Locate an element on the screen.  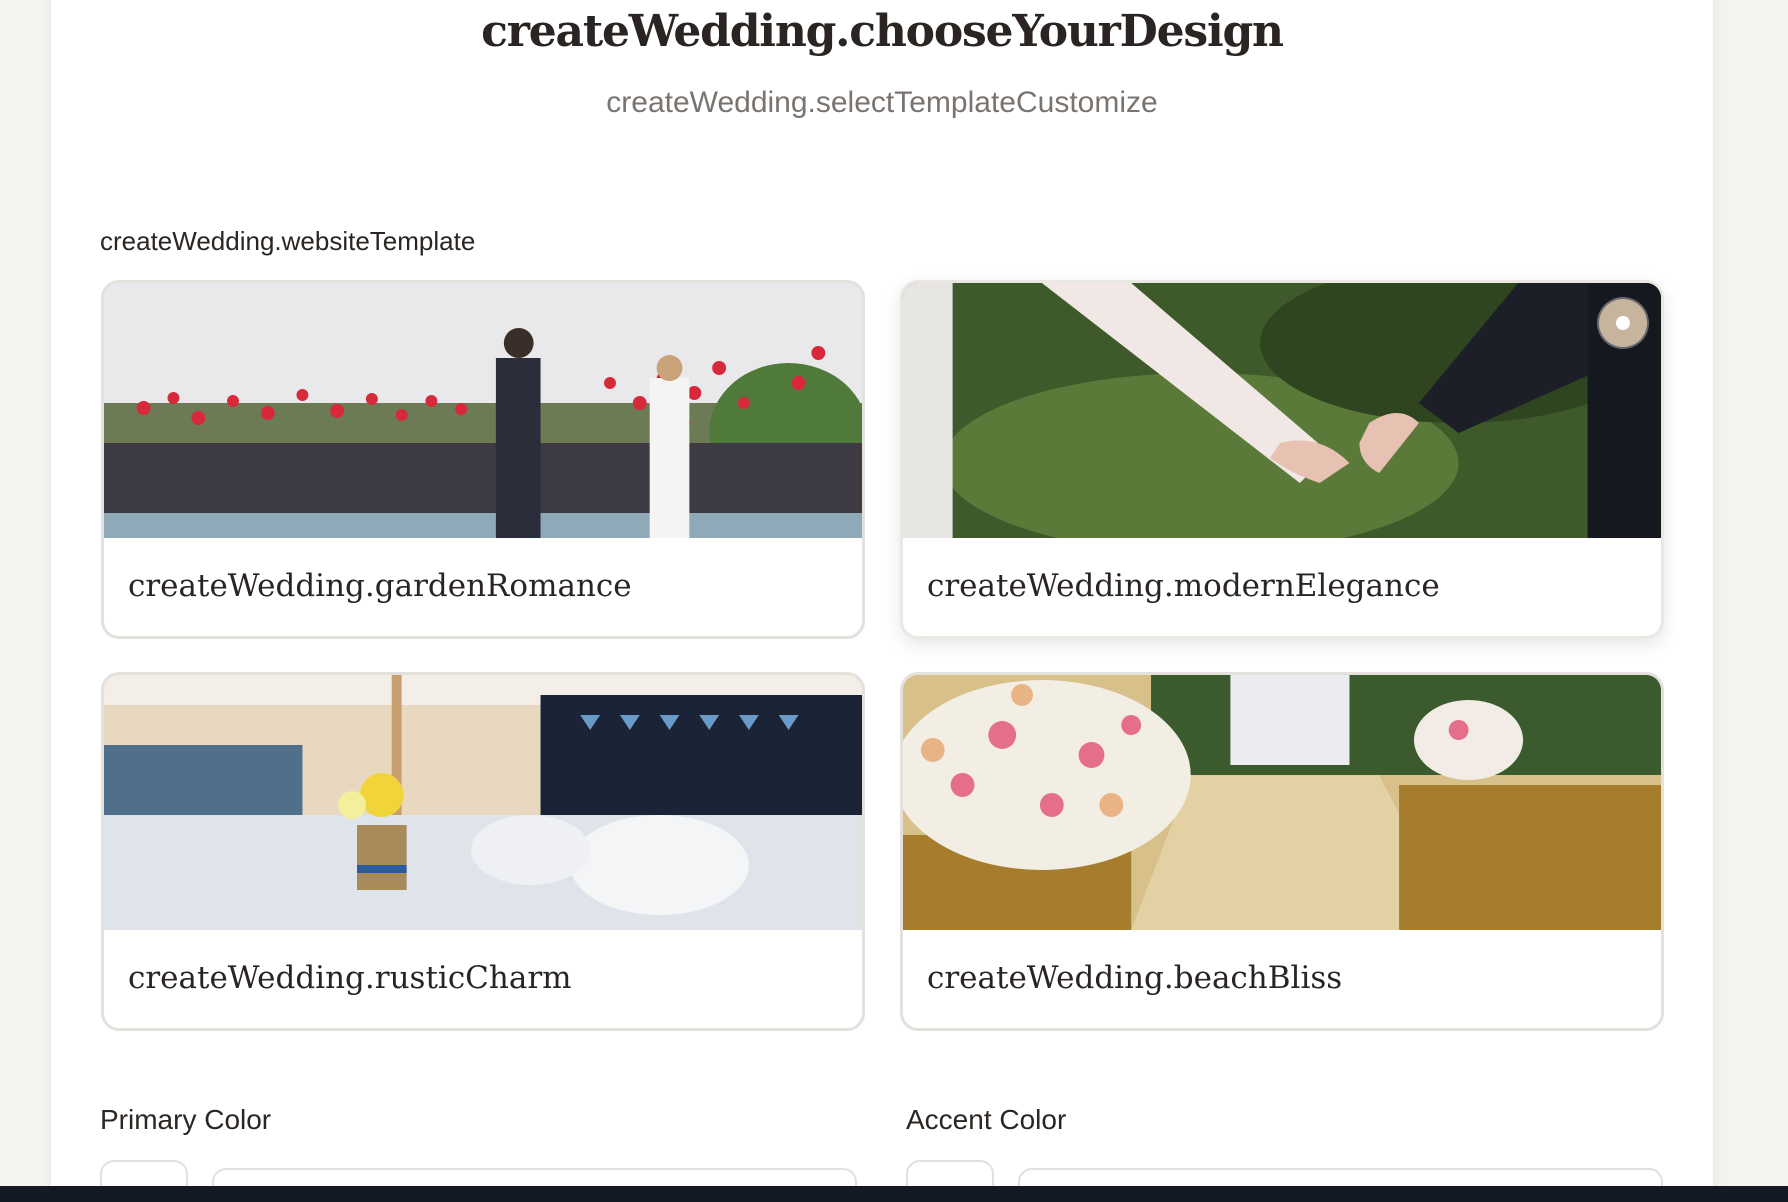
modern-elegance-image is located at coordinates (1282, 410).